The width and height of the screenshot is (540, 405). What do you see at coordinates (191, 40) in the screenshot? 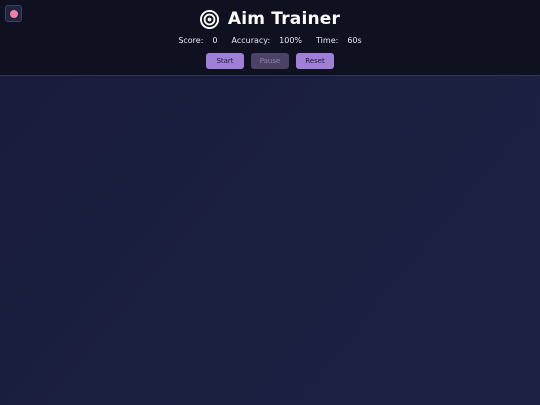
I see `score-label: Score:` at bounding box center [191, 40].